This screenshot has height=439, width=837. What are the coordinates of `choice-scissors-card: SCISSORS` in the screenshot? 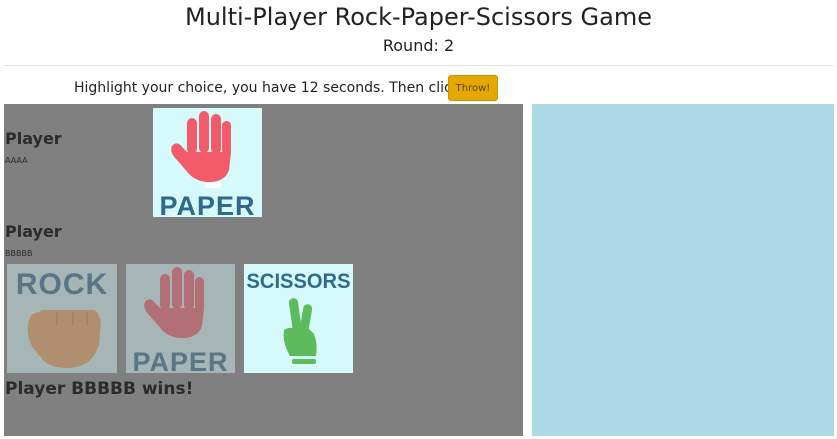 It's located at (298, 318).